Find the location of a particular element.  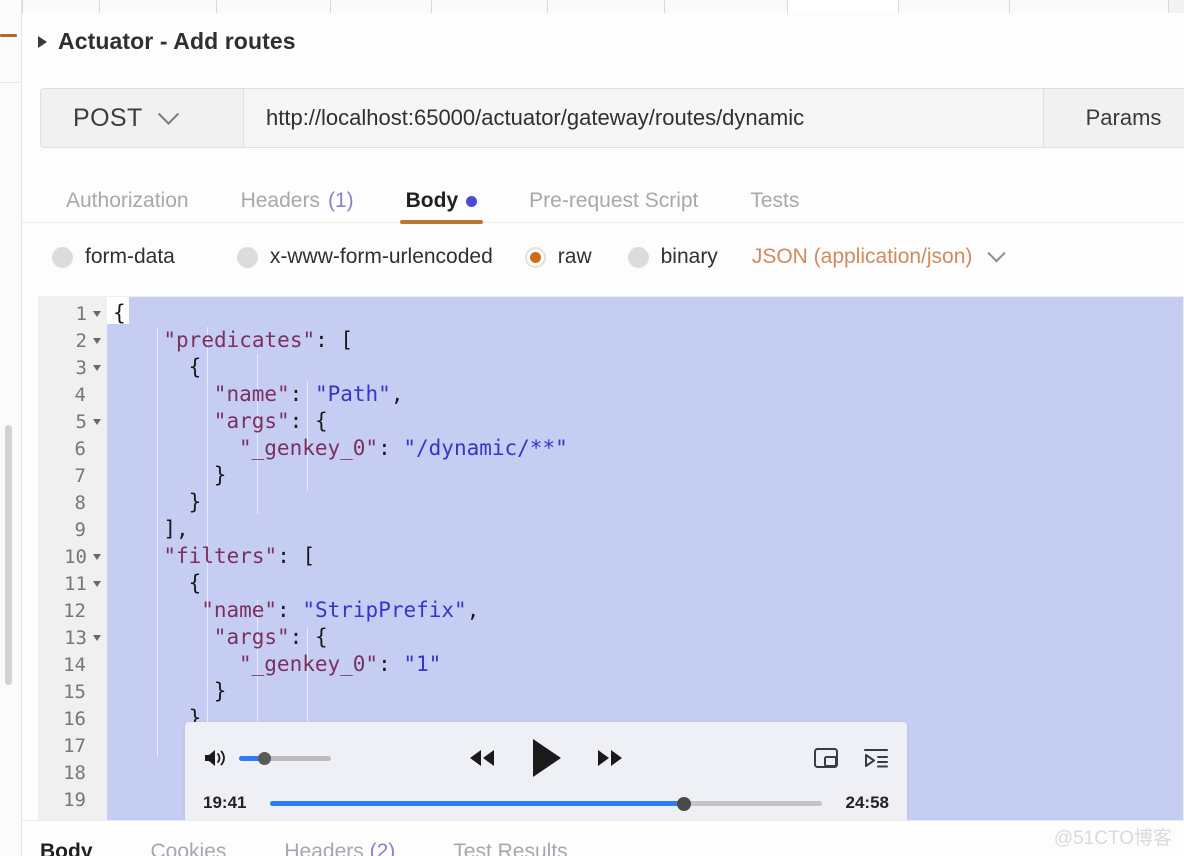

response-tab-headers: Headers (2) is located at coordinates (353, 848).